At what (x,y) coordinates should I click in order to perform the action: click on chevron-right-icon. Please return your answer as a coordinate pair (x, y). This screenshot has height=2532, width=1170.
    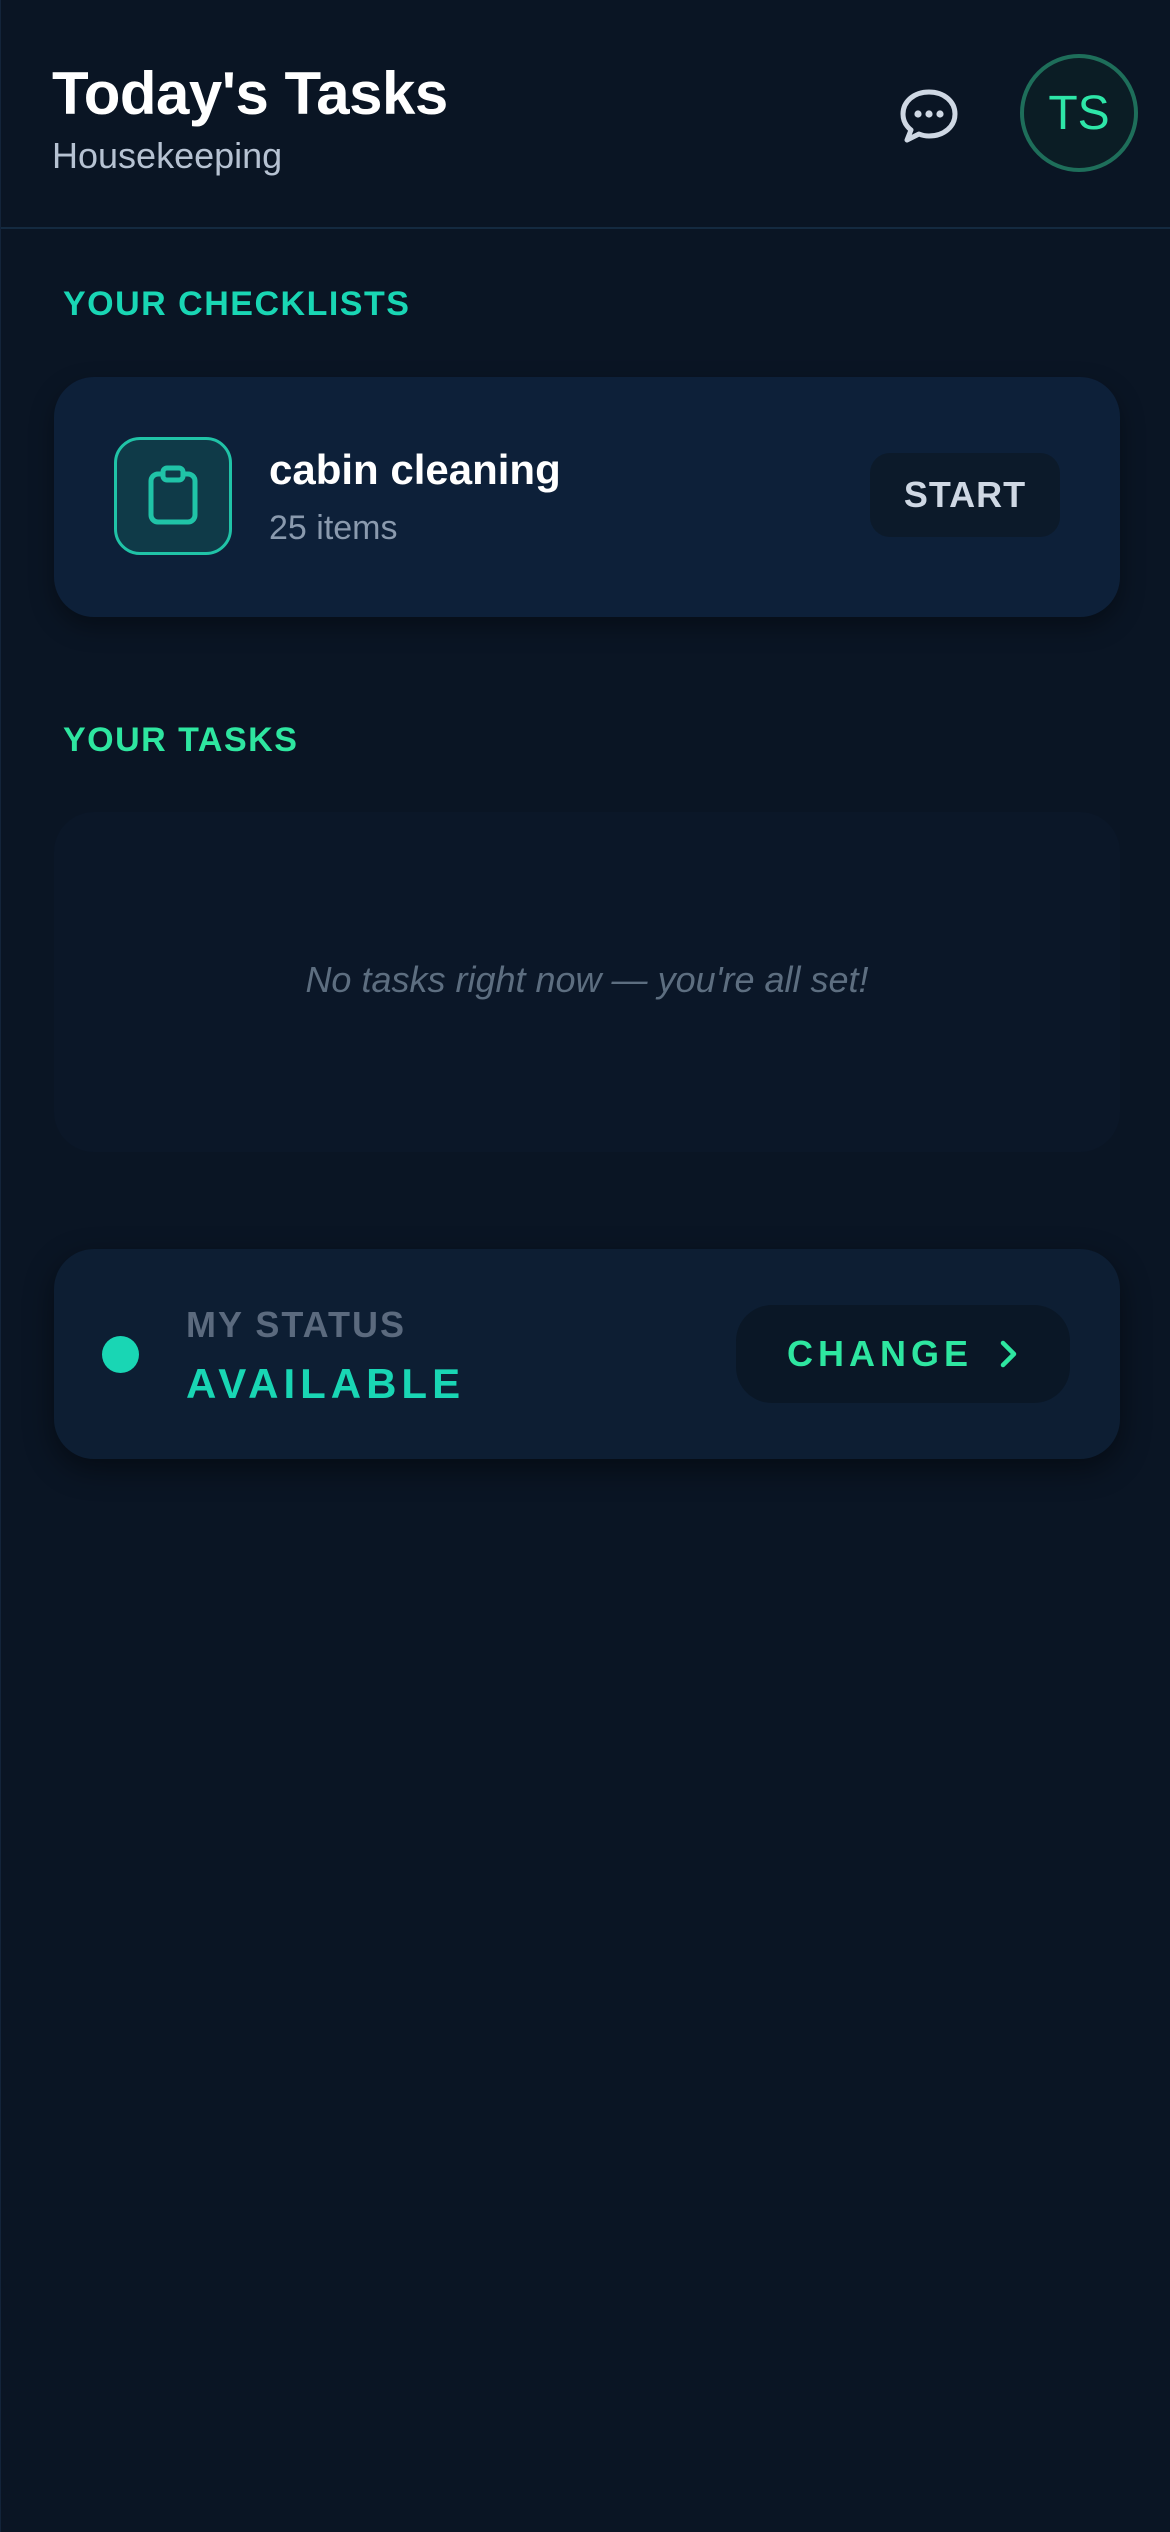
    Looking at the image, I should click on (1009, 1354).